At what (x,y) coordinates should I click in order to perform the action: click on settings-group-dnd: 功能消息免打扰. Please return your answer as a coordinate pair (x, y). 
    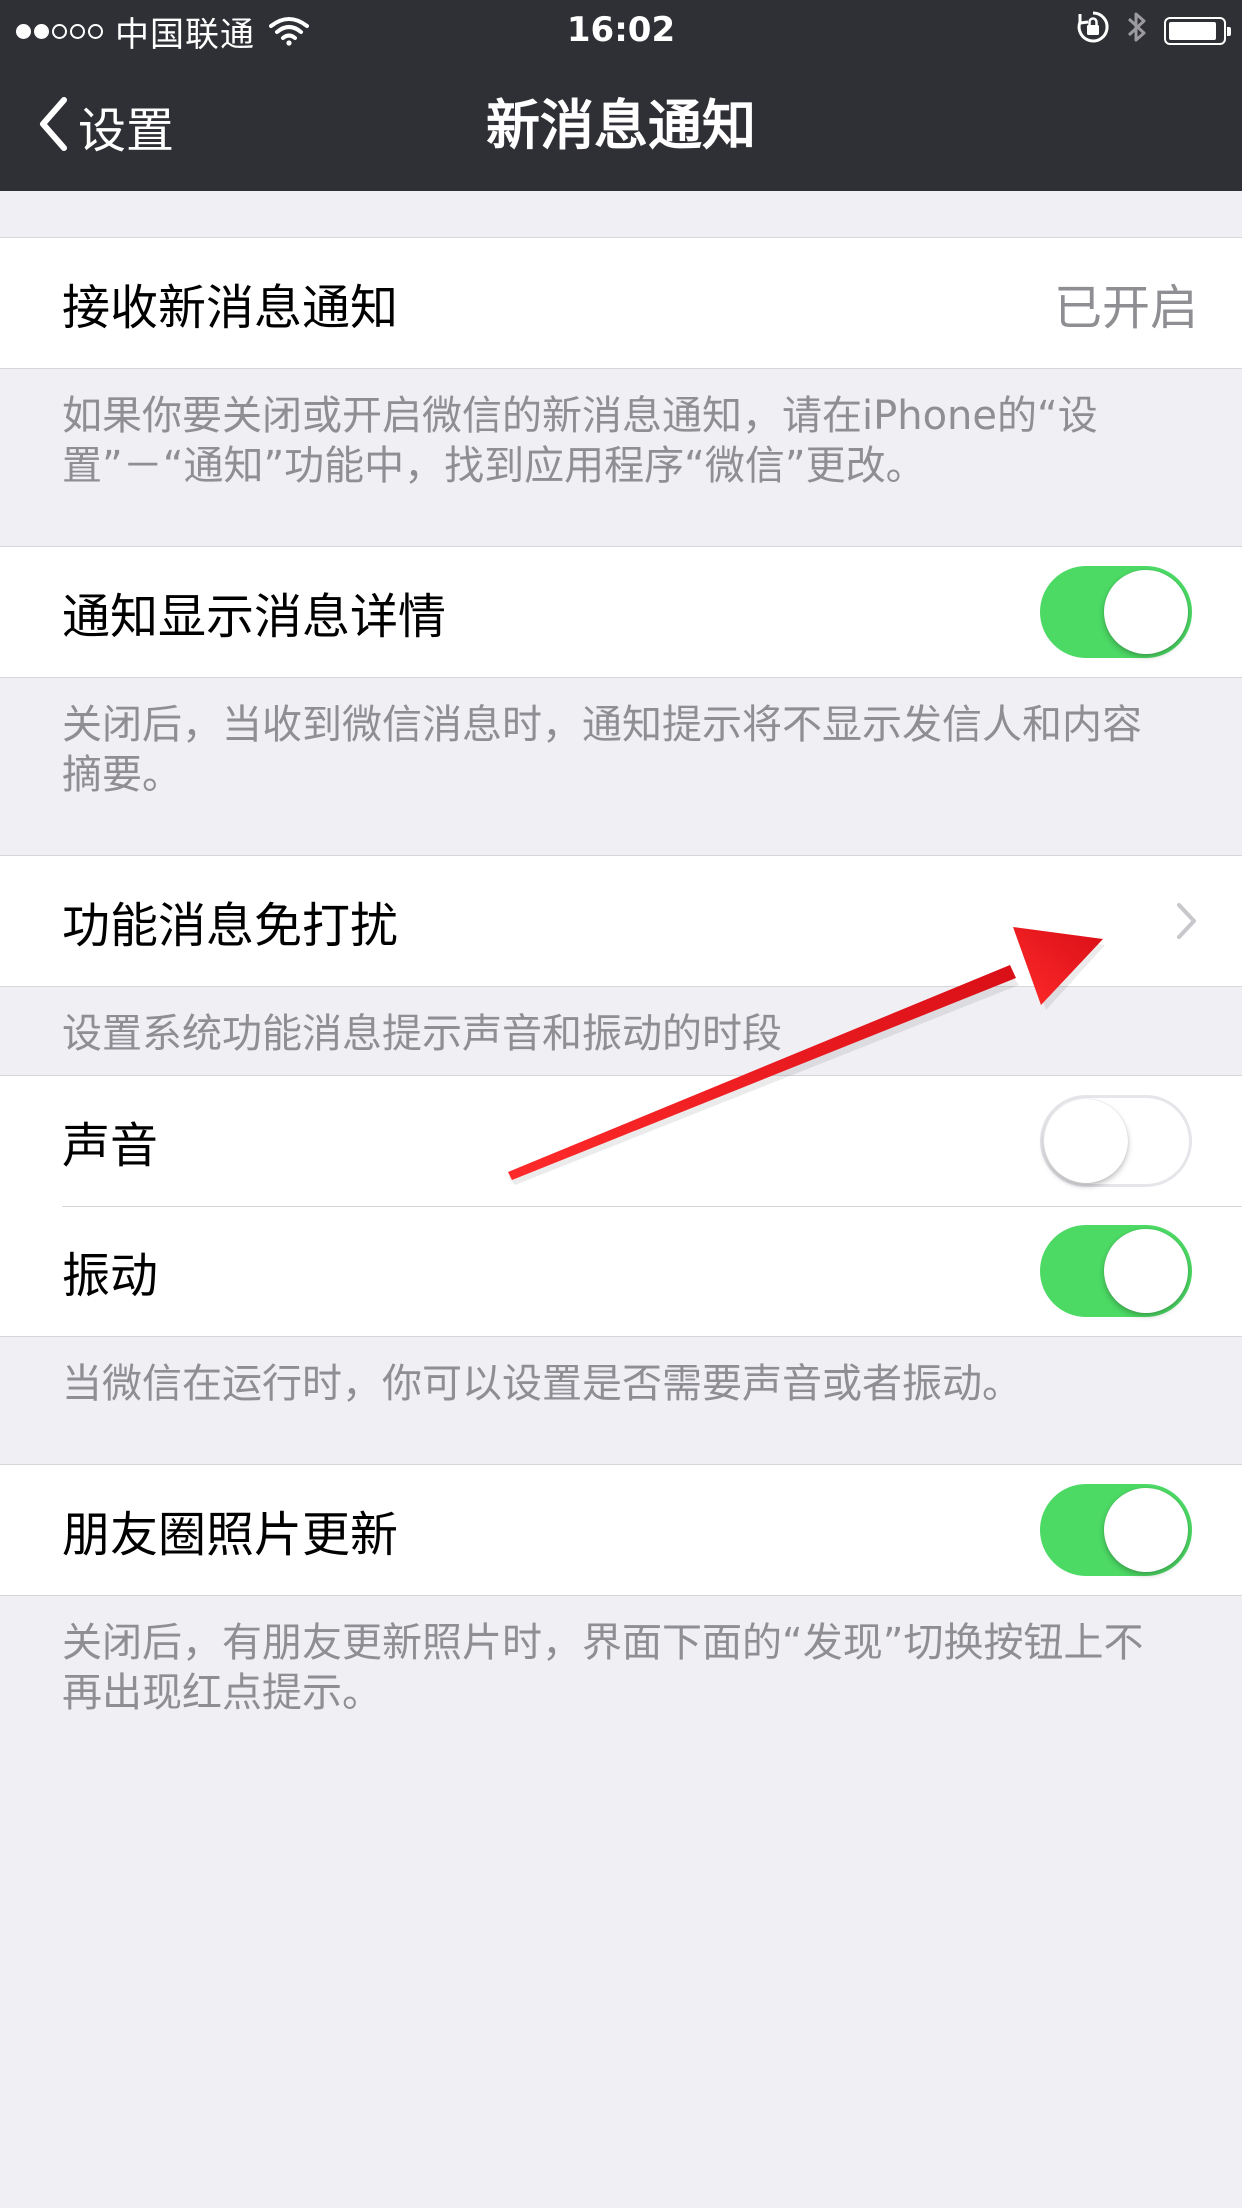
    Looking at the image, I should click on (621, 921).